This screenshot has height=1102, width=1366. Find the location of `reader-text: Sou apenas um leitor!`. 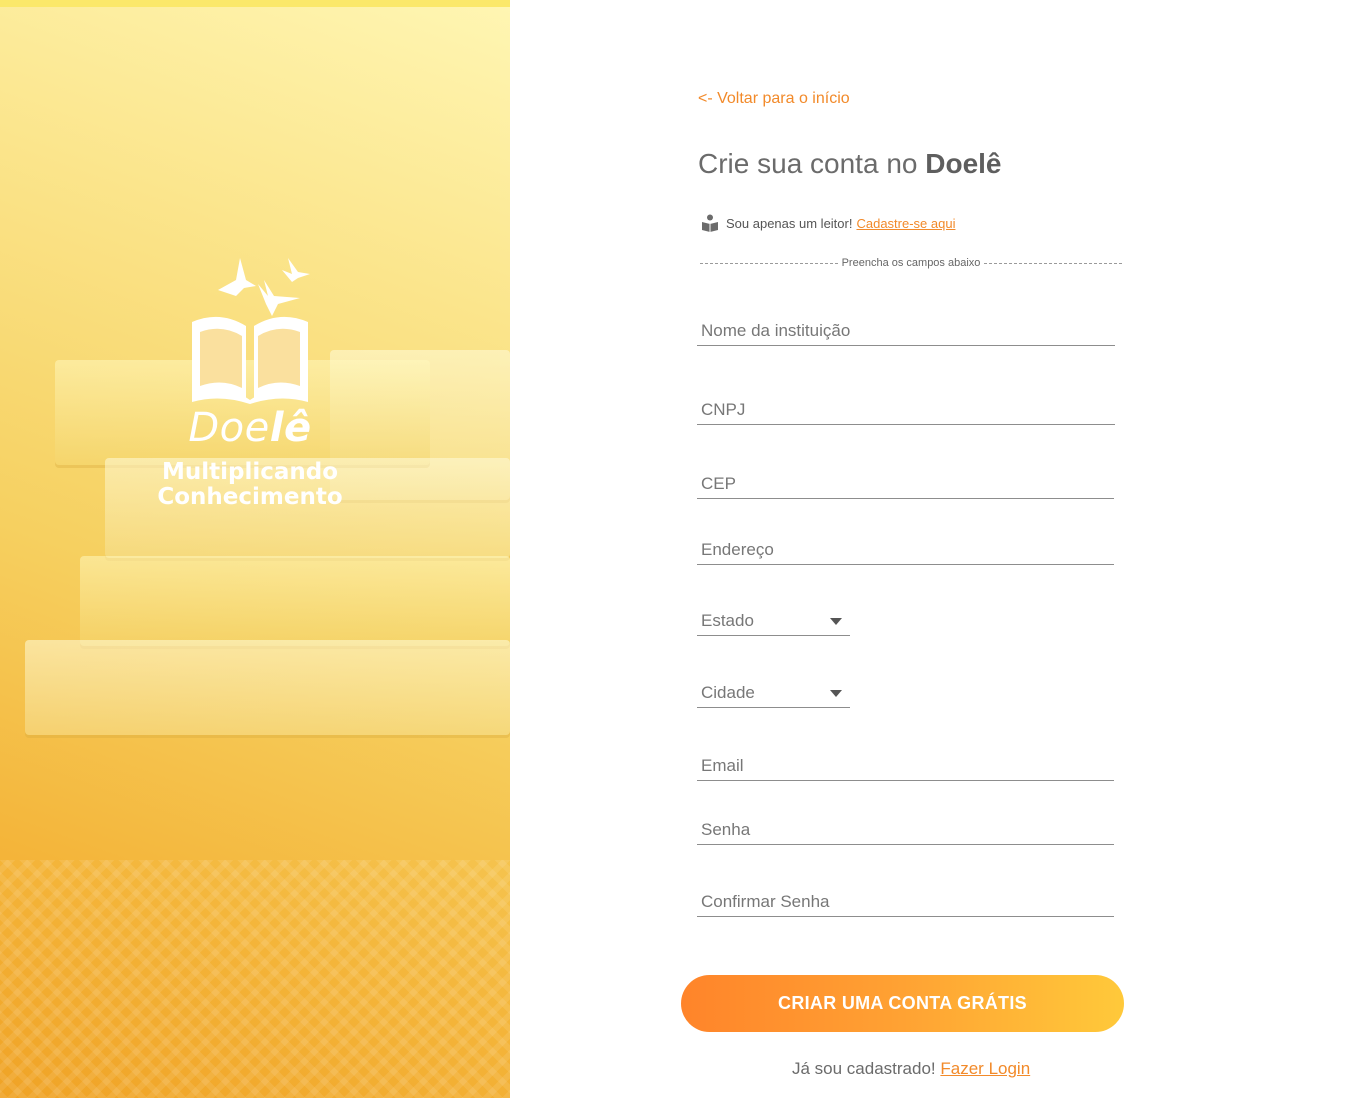

reader-text: Sou apenas um leitor! is located at coordinates (789, 223).